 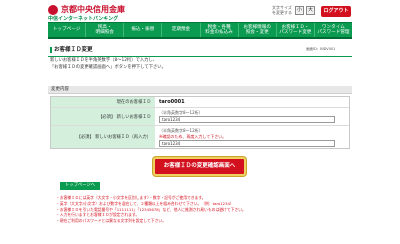 What do you see at coordinates (181, 112) in the screenshot?
I see `new-id-note: （半角英数字8〜12桁）` at bounding box center [181, 112].